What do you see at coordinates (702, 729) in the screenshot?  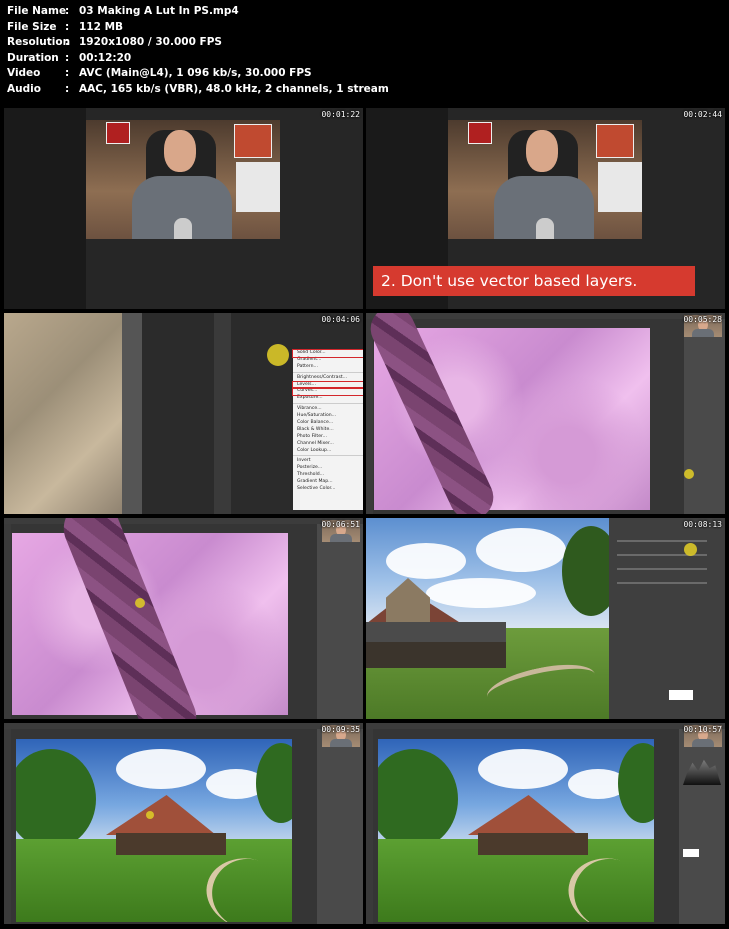 I see `timestamp: 00:10:57` at bounding box center [702, 729].